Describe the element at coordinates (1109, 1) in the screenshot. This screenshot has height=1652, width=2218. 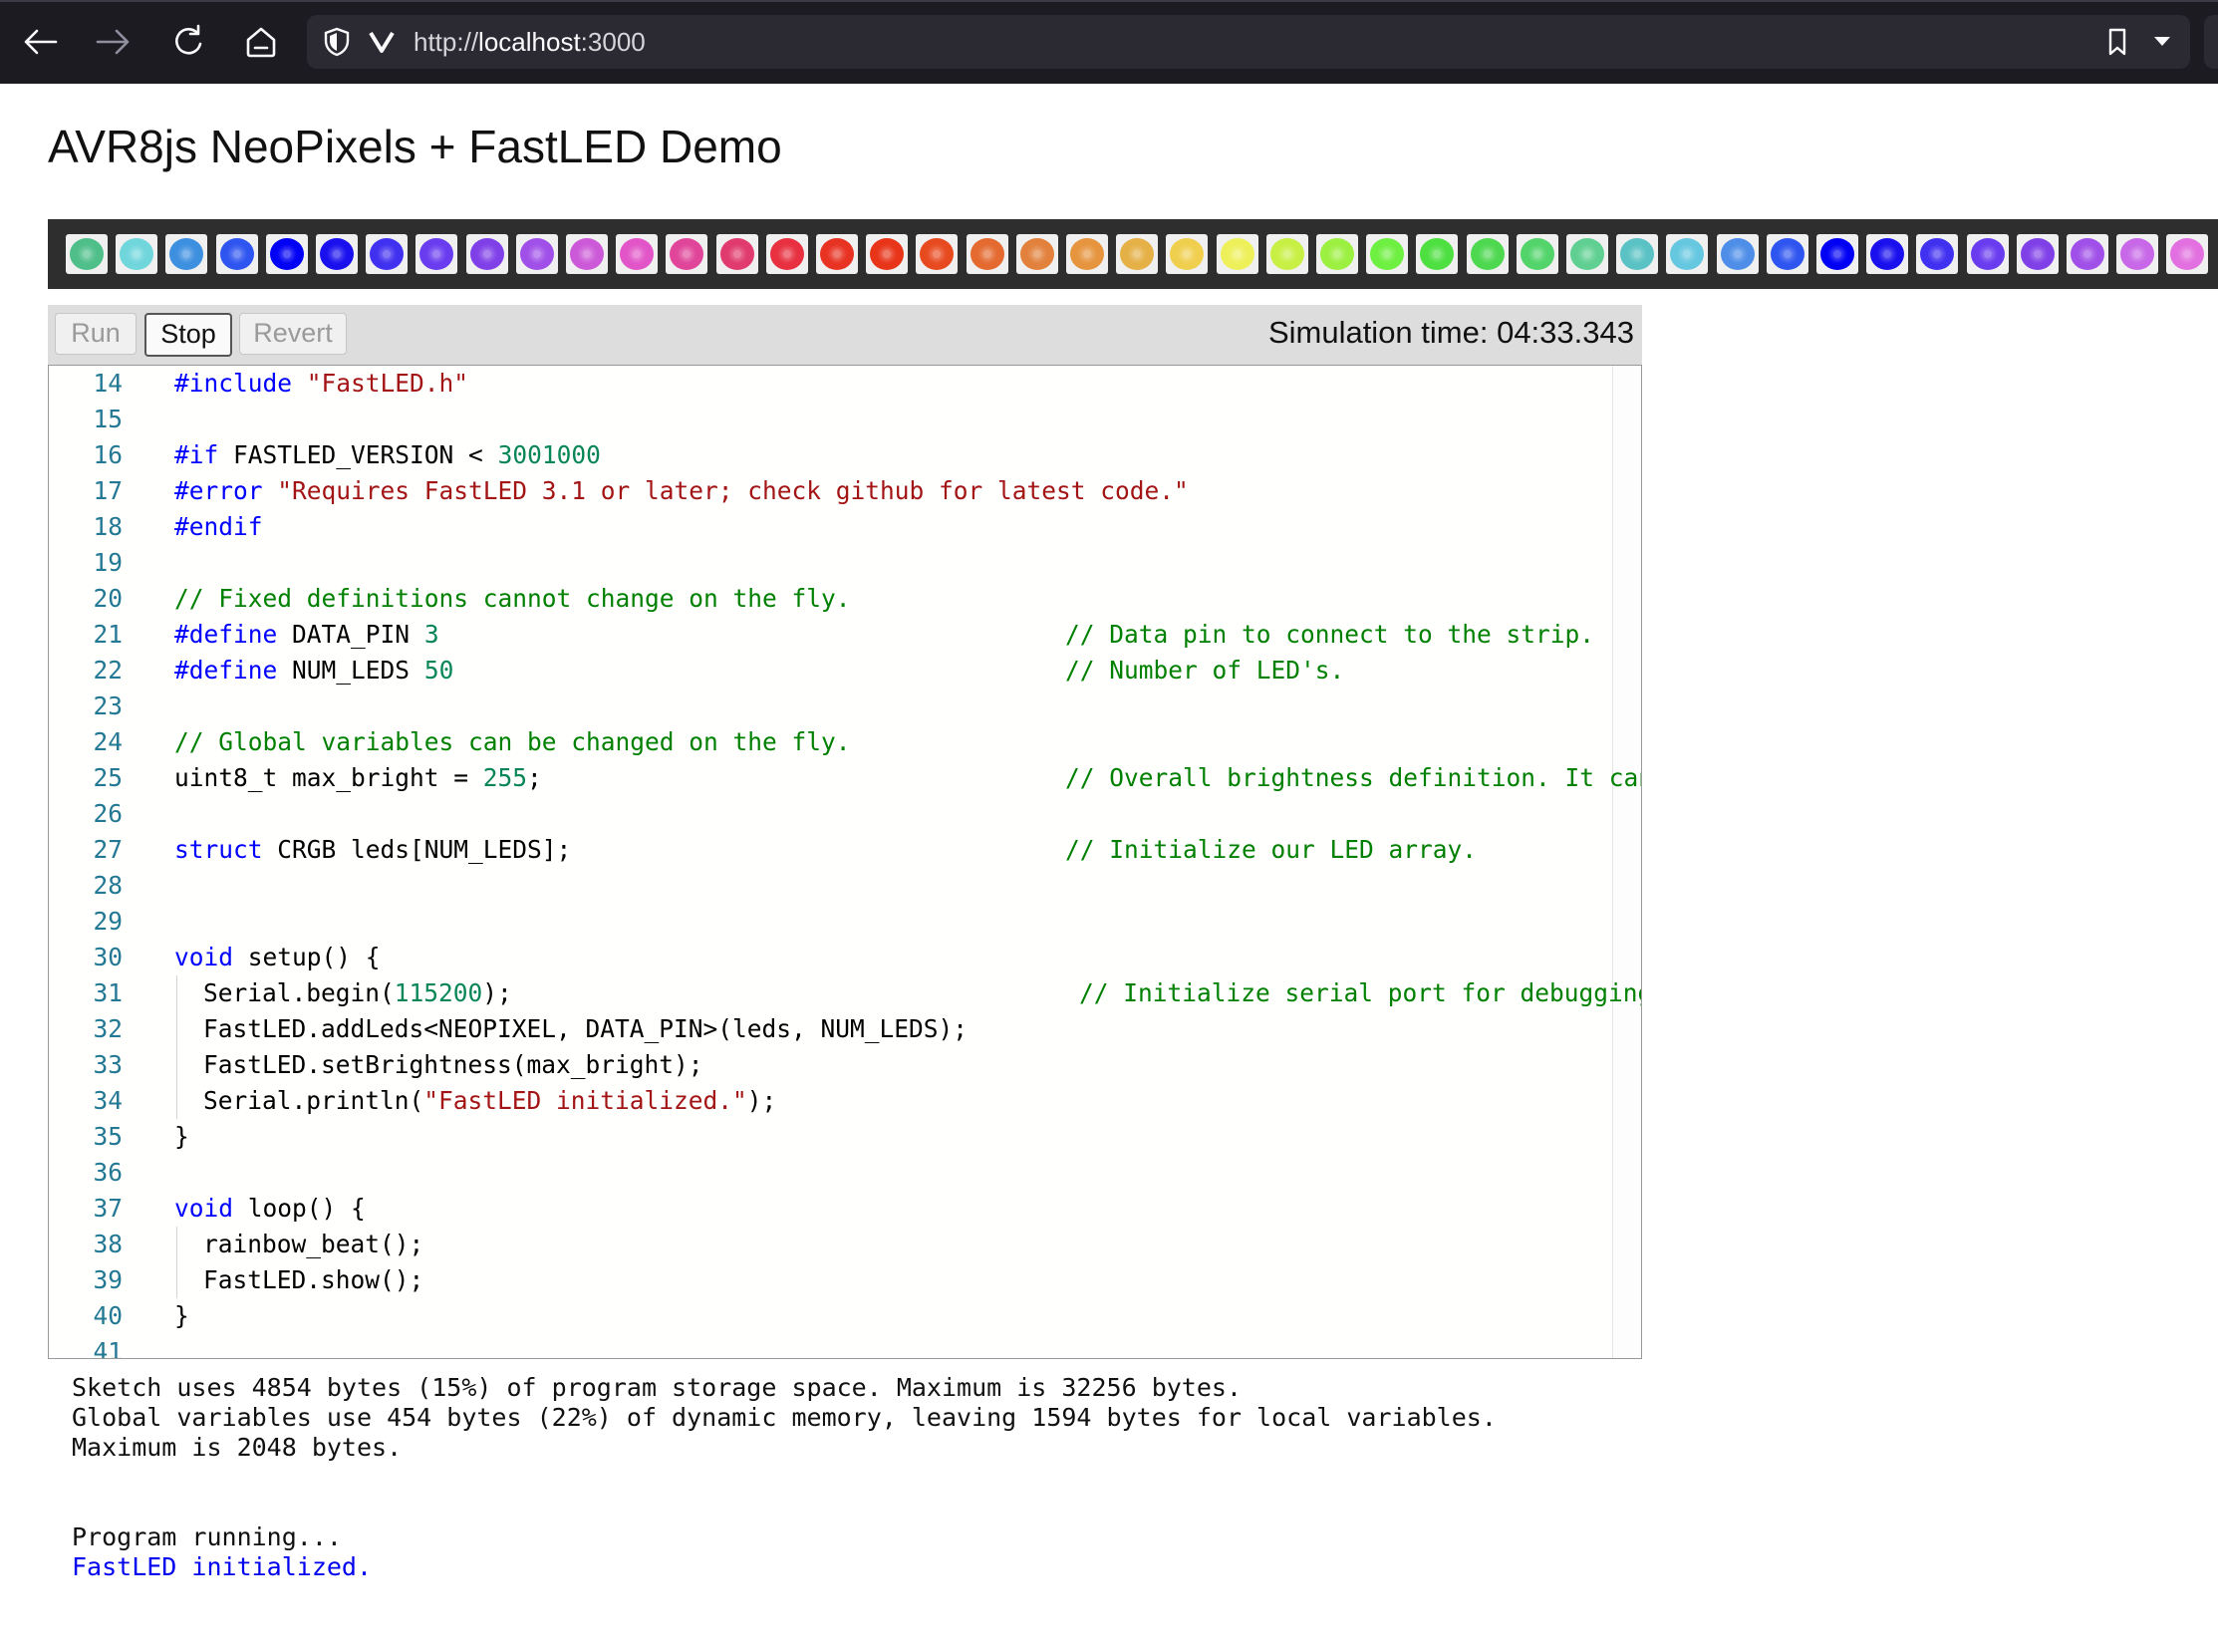
I see `chrome-top-border` at that location.